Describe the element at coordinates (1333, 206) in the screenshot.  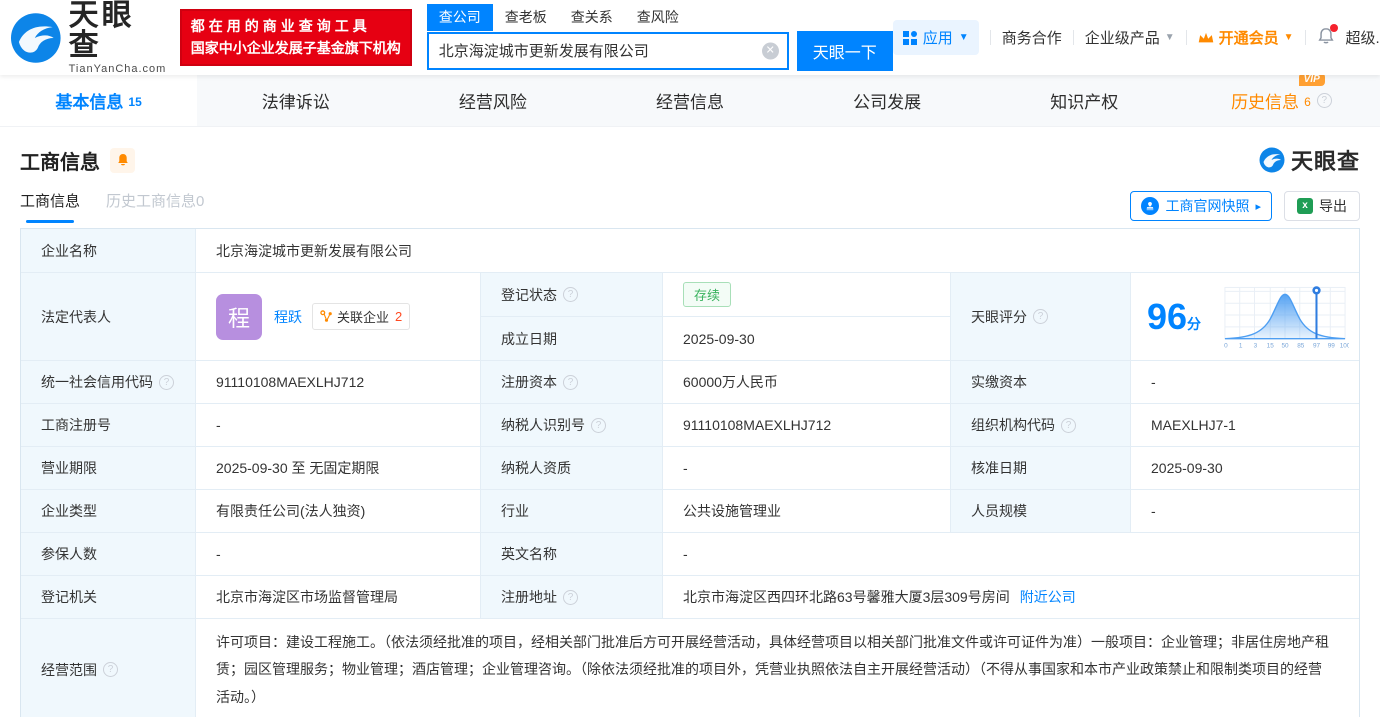
I see `export-label: 导出` at that location.